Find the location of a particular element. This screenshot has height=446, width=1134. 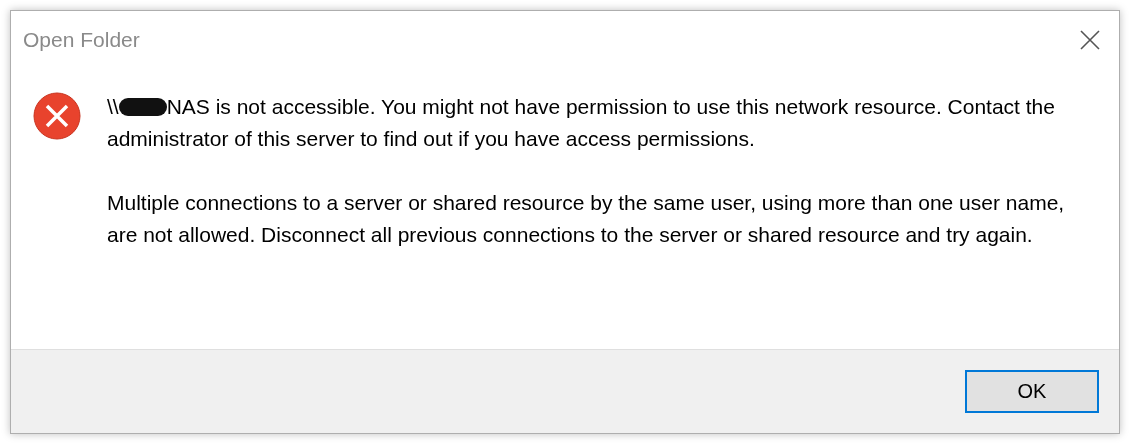

message-text: Multiple connections to a server or shared resource by the same user, using more than one user name, are not allowed. Disconnect all previous connections to the server or shared resource and try again. is located at coordinates (586, 219).